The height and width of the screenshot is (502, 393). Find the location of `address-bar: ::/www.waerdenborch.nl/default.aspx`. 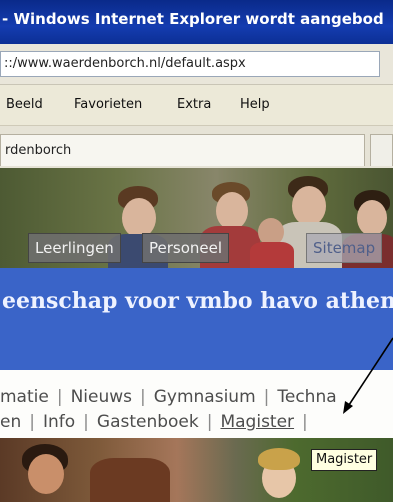

address-bar: ::/www.waerdenborch.nl/default.aspx is located at coordinates (196, 64).